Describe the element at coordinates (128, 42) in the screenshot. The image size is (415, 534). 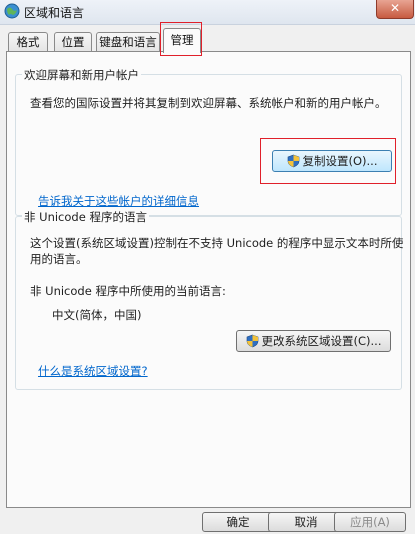
I see `tab-keyboard-language: 键盘和语言` at that location.